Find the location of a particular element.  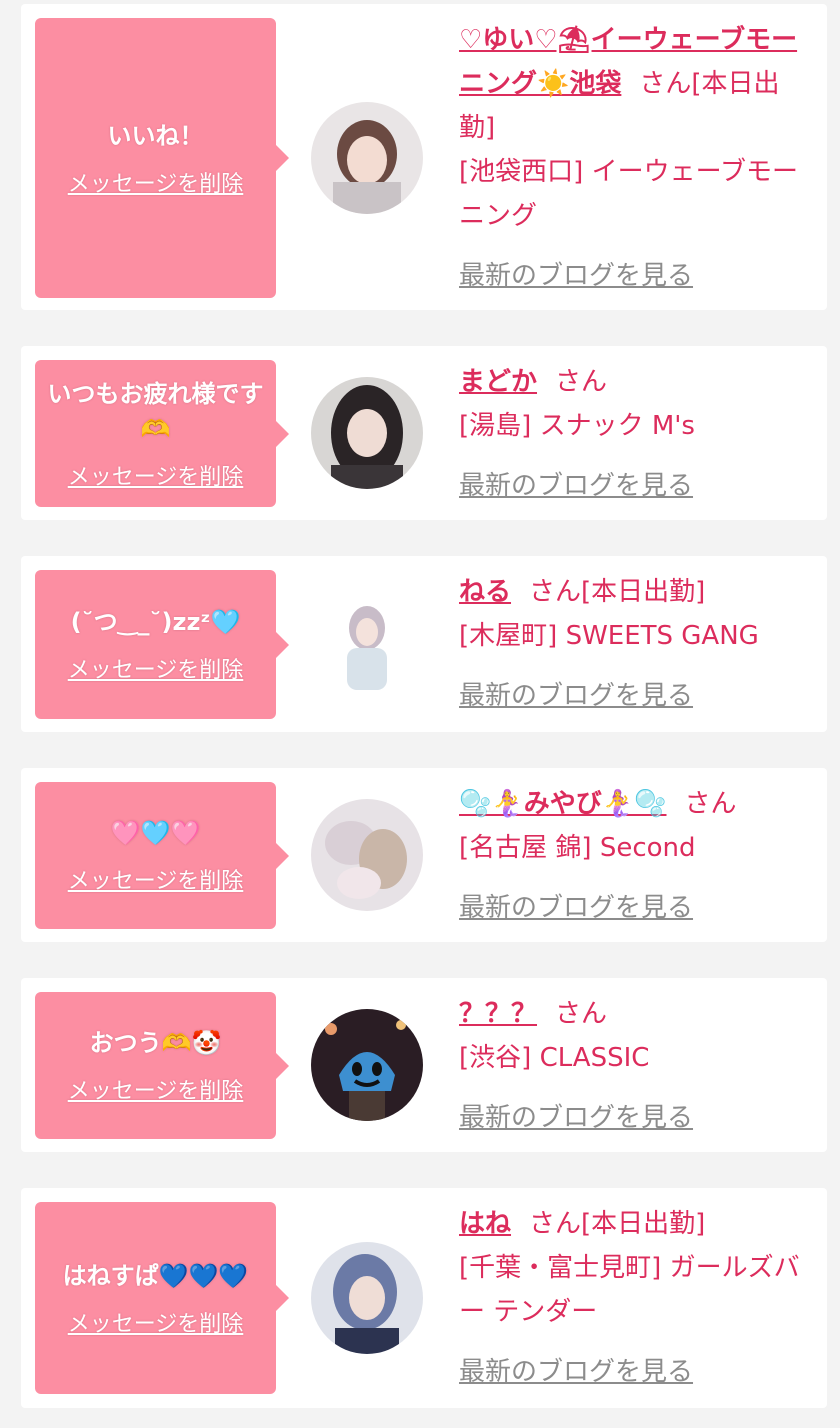

message-text: おつう🫶🤡 is located at coordinates (155, 1043).